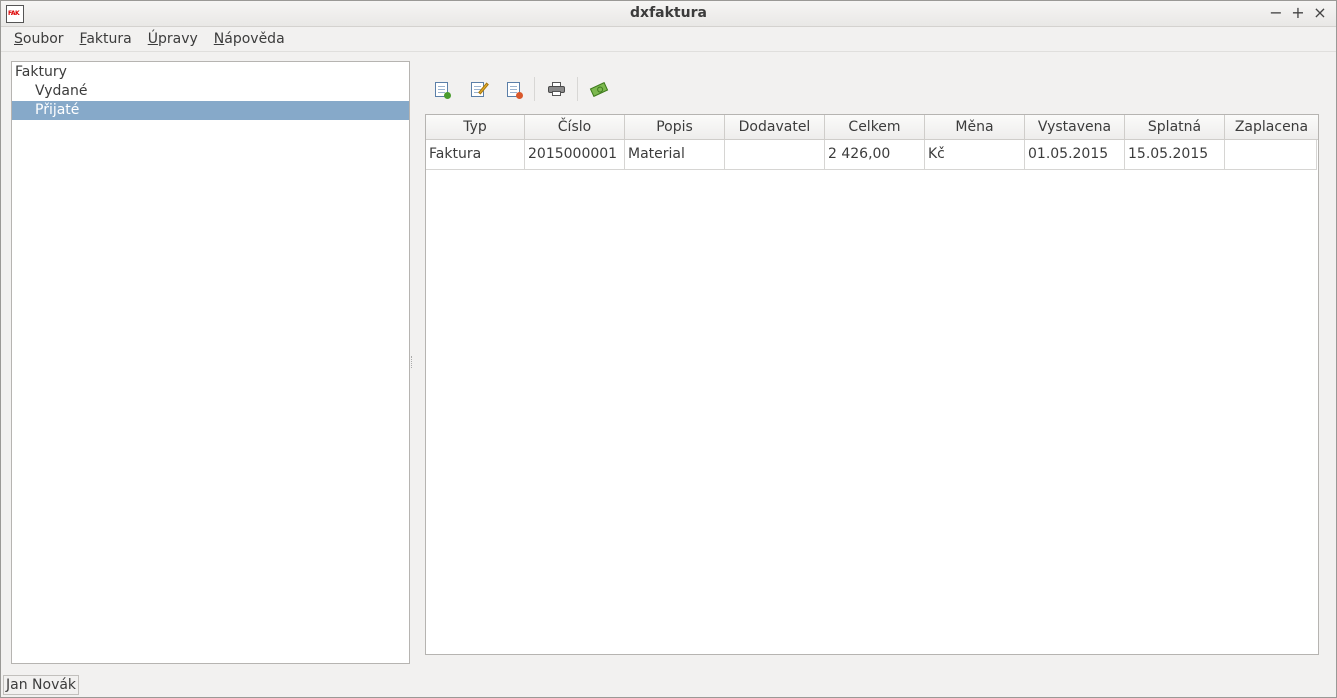 The width and height of the screenshot is (1337, 698). Describe the element at coordinates (875, 155) in the screenshot. I see `cell-celkem: 2 426,00` at that location.